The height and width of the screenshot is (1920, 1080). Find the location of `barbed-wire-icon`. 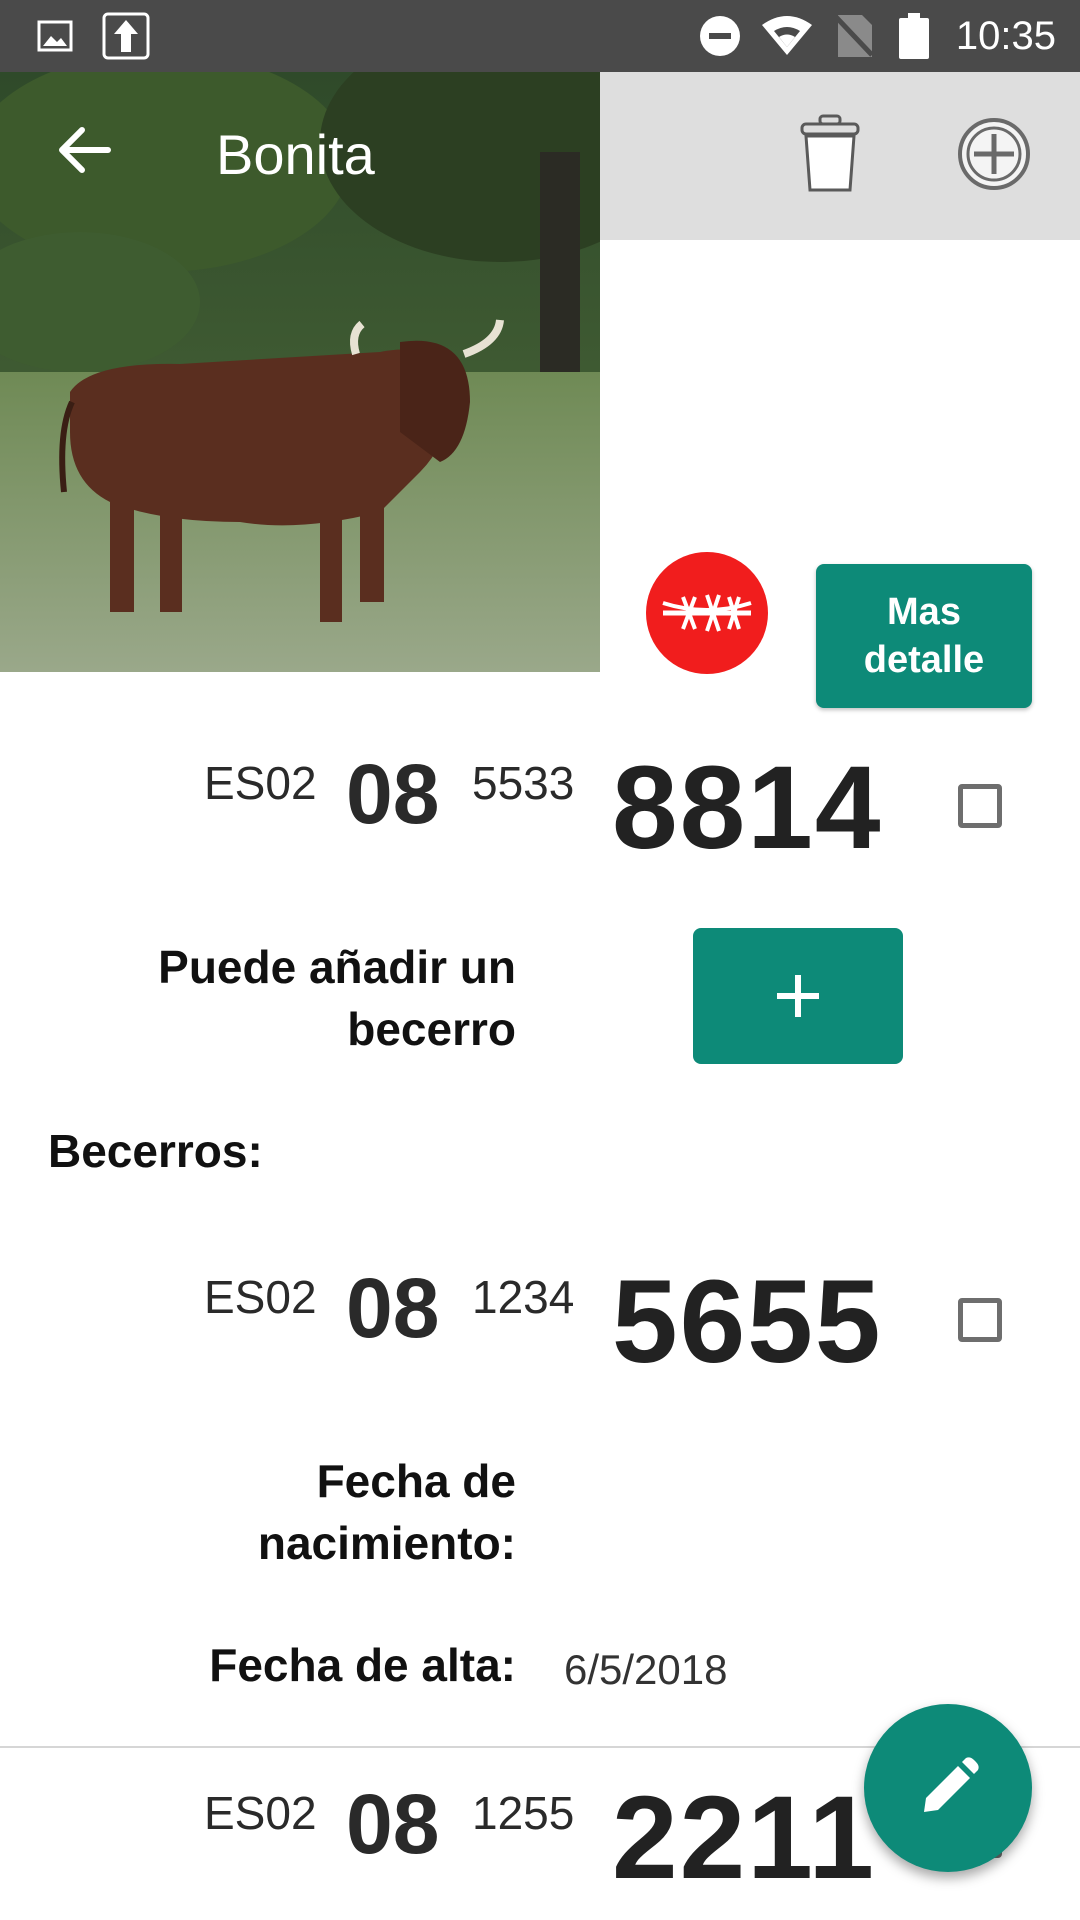

barbed-wire-icon is located at coordinates (707, 613).